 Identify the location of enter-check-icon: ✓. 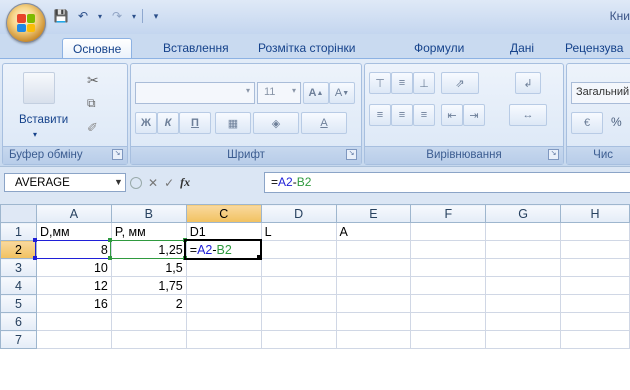
(169, 183).